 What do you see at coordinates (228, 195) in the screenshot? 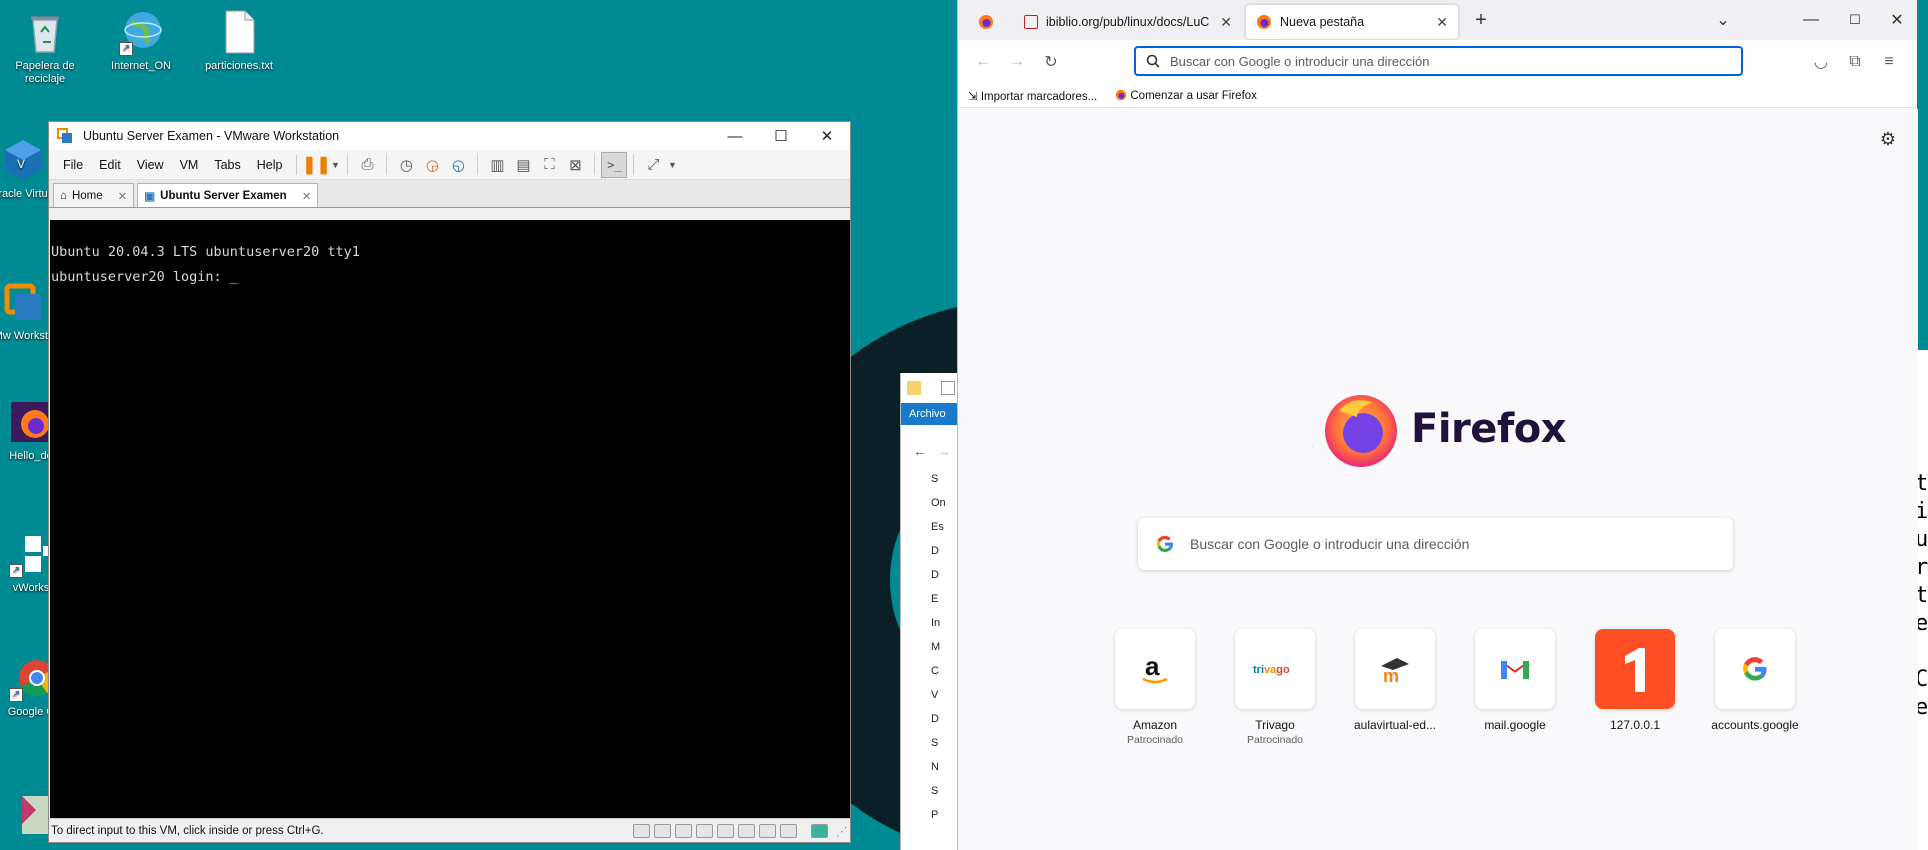
I see `tab-ubuntu-server-examen: ▣ Ubuntu Server Examen ✕` at bounding box center [228, 195].